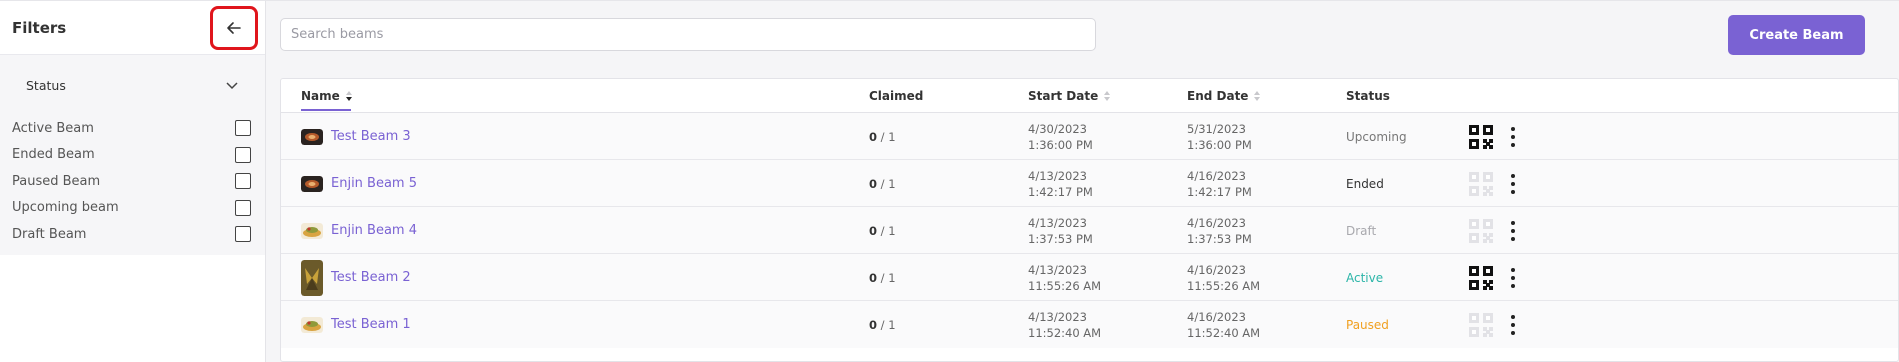  I want to click on filter-option: Draft Beam, so click(132, 234).